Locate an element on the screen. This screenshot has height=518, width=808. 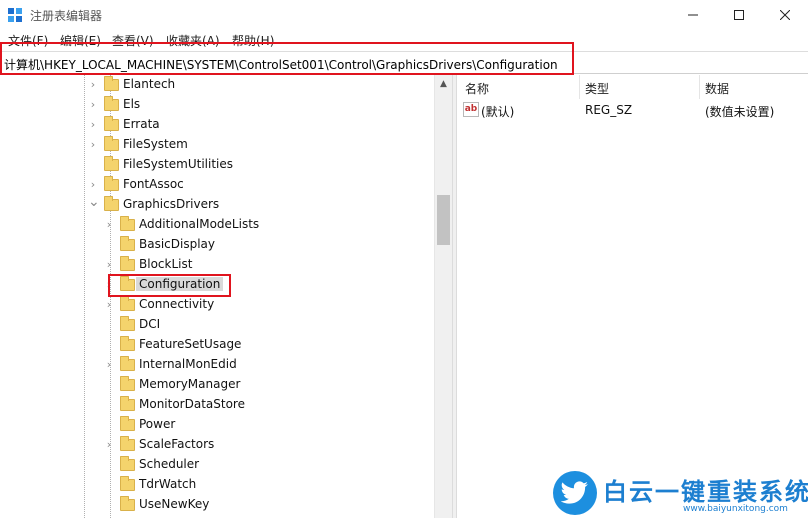
column-header-name: 名称 is located at coordinates (519, 87).